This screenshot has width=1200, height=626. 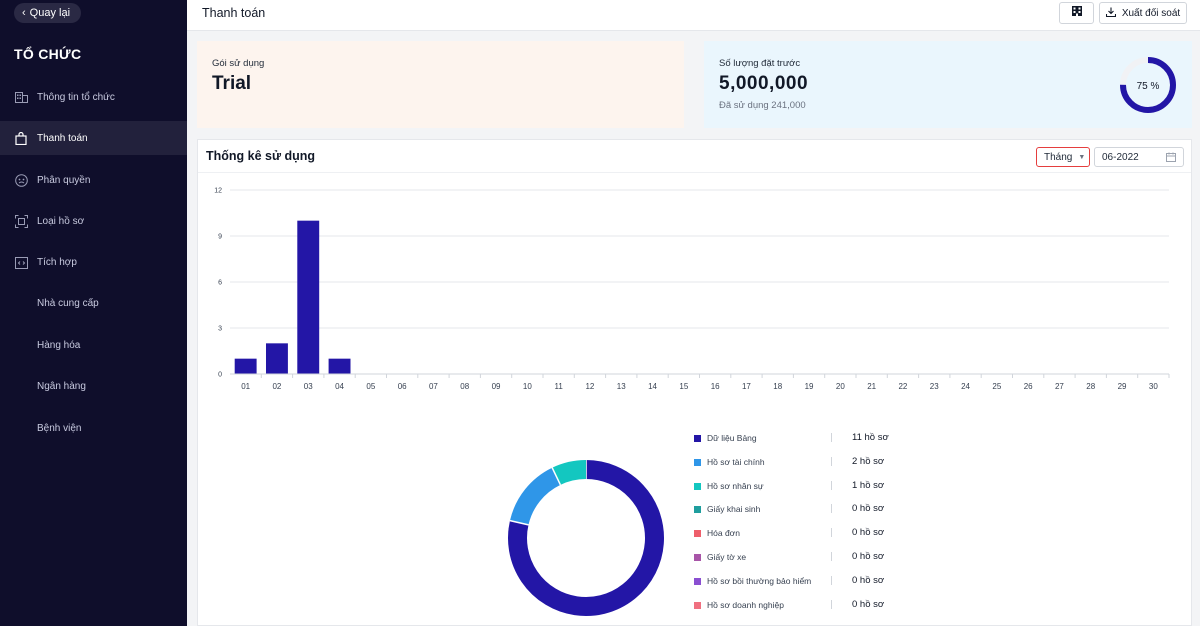 I want to click on sidebar-item-permissions: Phân quyền, so click(x=93, y=180).